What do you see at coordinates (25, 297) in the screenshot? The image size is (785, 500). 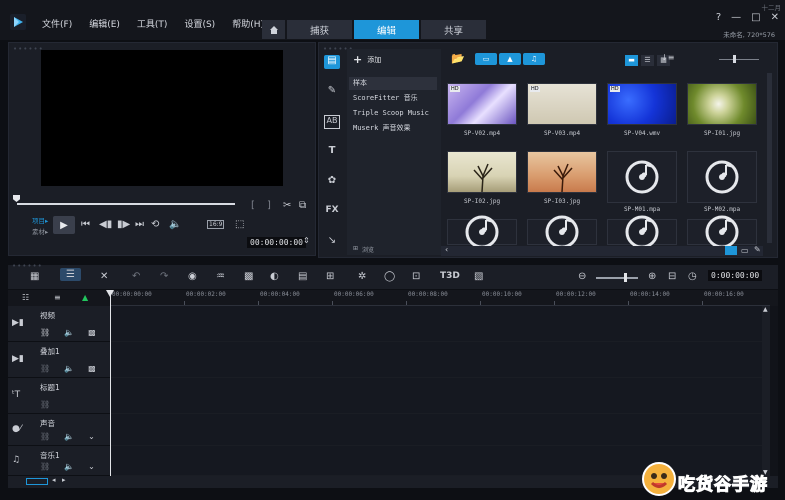 I see `track-manager-icon: ☷` at bounding box center [25, 297].